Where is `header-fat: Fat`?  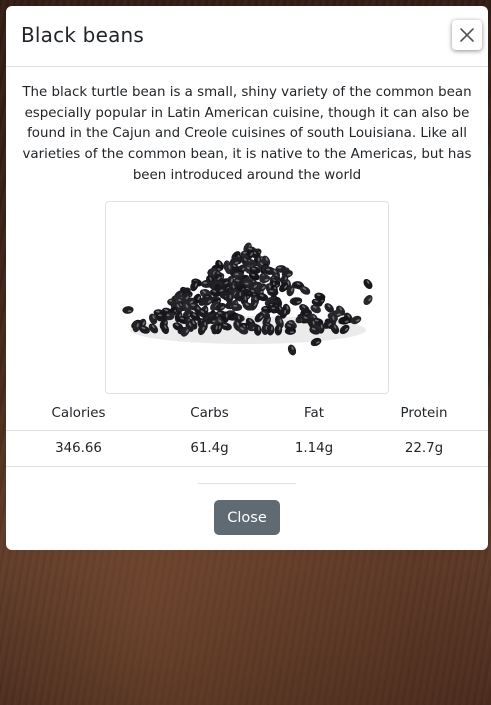
header-fat: Fat is located at coordinates (314, 414).